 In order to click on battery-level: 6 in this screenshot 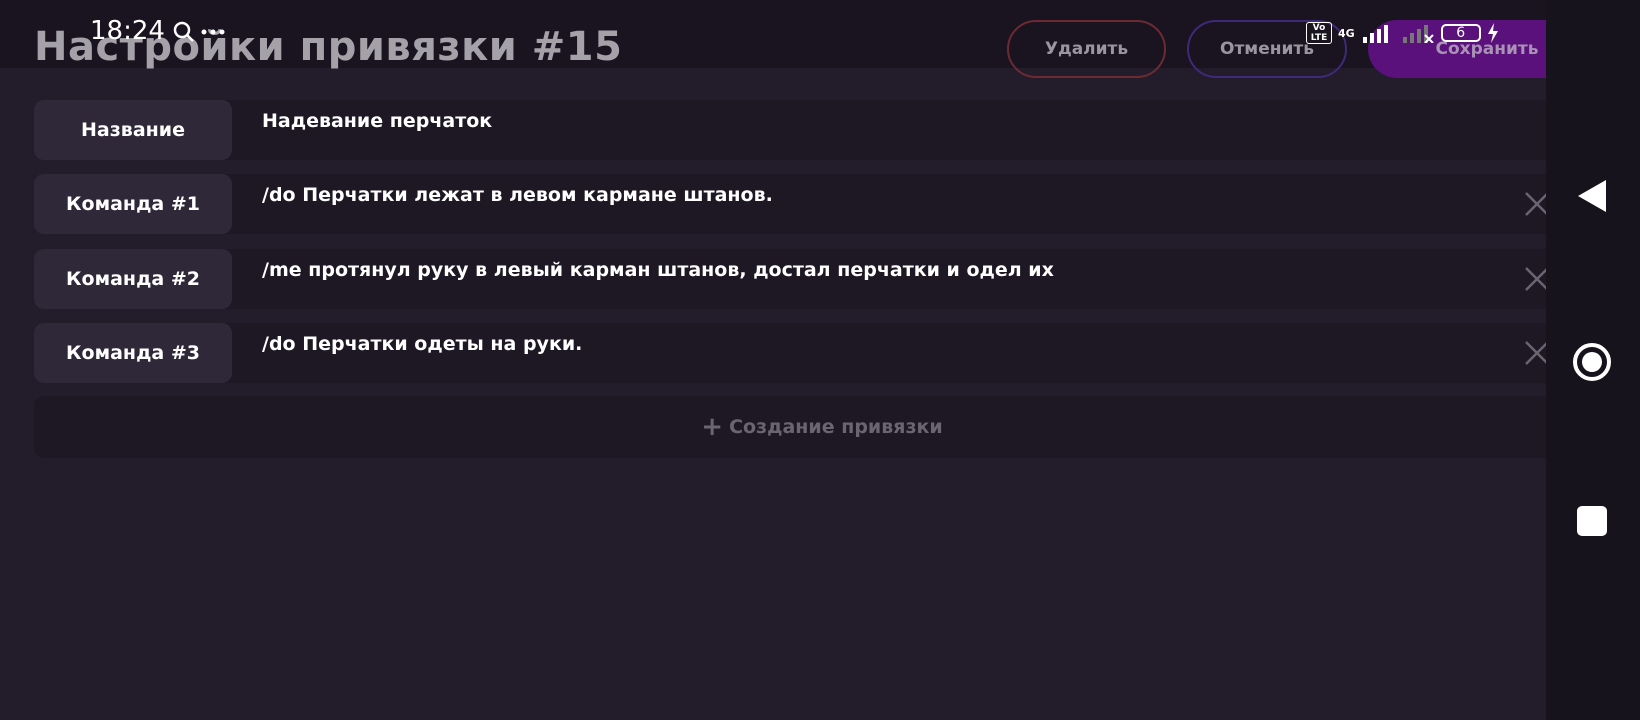, I will do `click(1461, 33)`.